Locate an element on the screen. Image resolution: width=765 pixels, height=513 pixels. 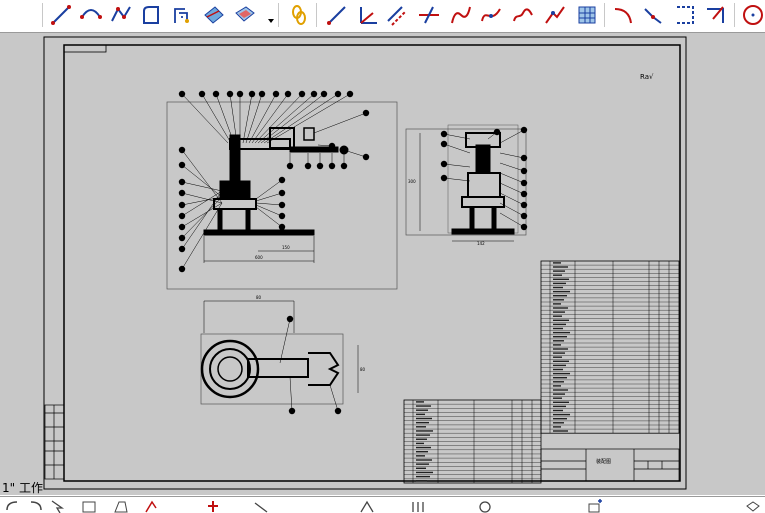
plane-tool-icon is located at coordinates (213, 15).